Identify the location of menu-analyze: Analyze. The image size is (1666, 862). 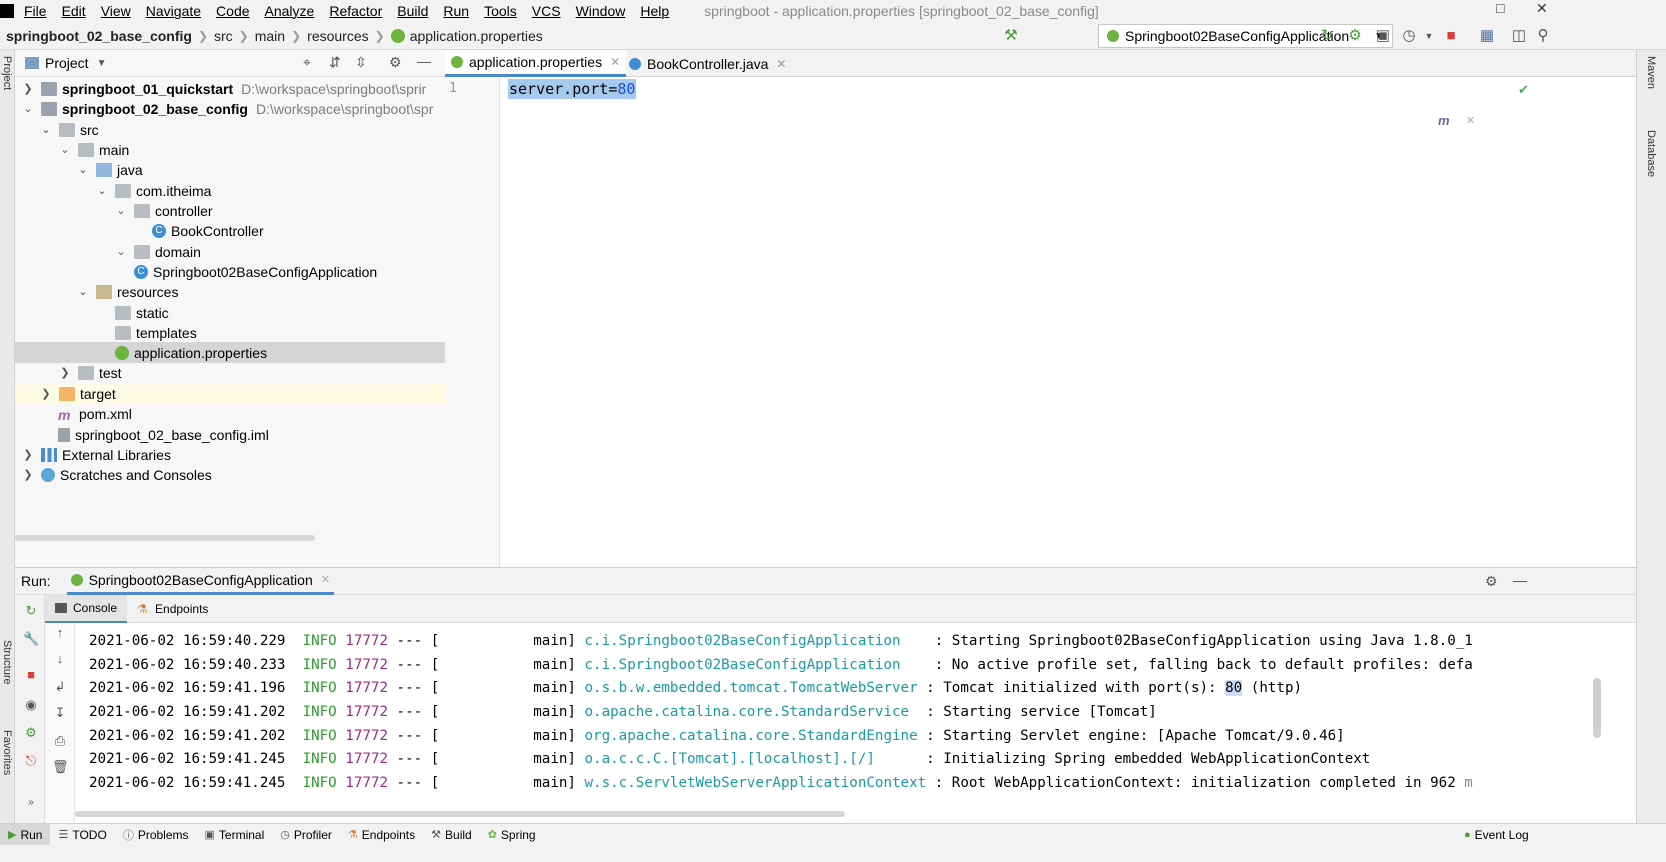
(290, 11).